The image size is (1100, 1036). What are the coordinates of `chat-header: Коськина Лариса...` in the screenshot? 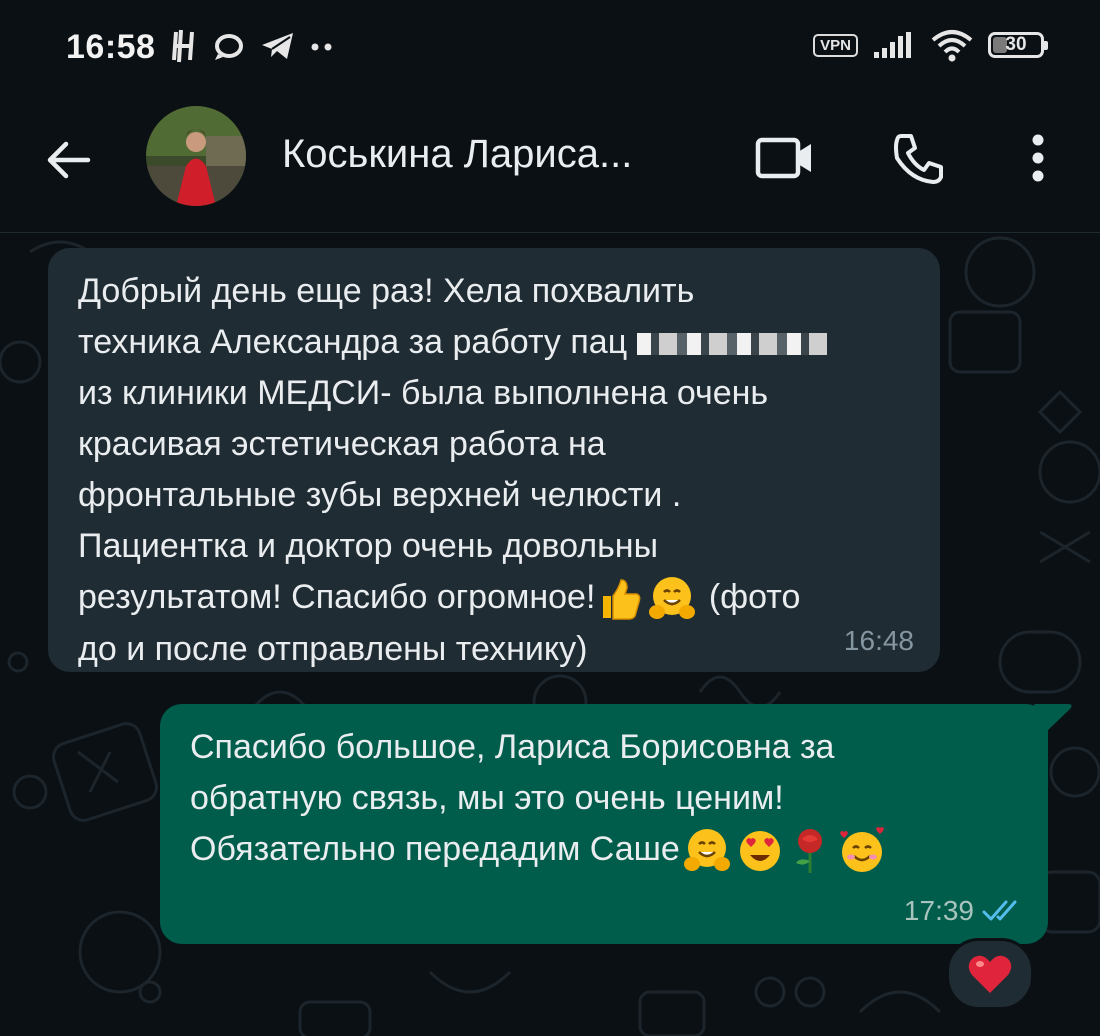 It's located at (550, 166).